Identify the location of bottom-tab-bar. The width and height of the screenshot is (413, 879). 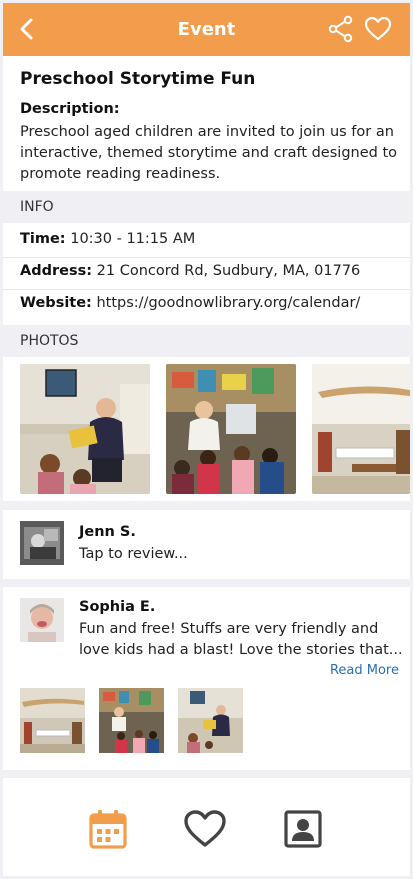
(206, 827).